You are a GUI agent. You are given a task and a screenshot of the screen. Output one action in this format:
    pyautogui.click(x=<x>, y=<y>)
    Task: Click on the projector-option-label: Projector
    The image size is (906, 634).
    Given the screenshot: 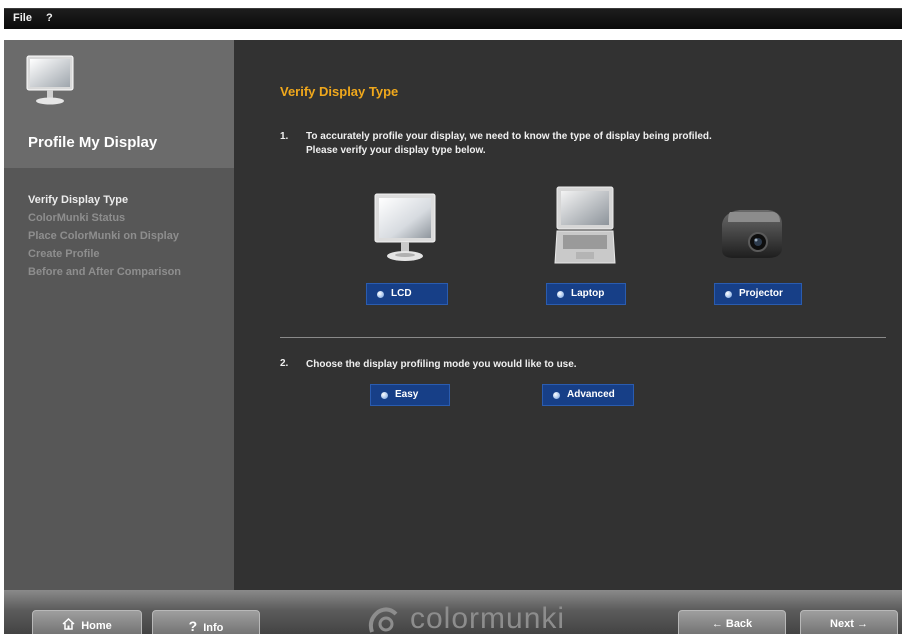 What is the action you would take?
    pyautogui.click(x=761, y=293)
    